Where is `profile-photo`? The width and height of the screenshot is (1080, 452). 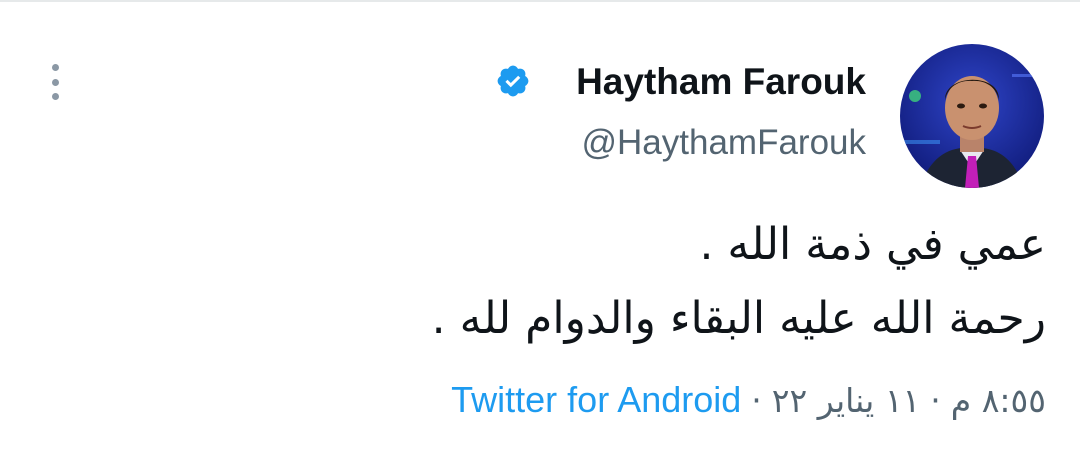 profile-photo is located at coordinates (972, 116).